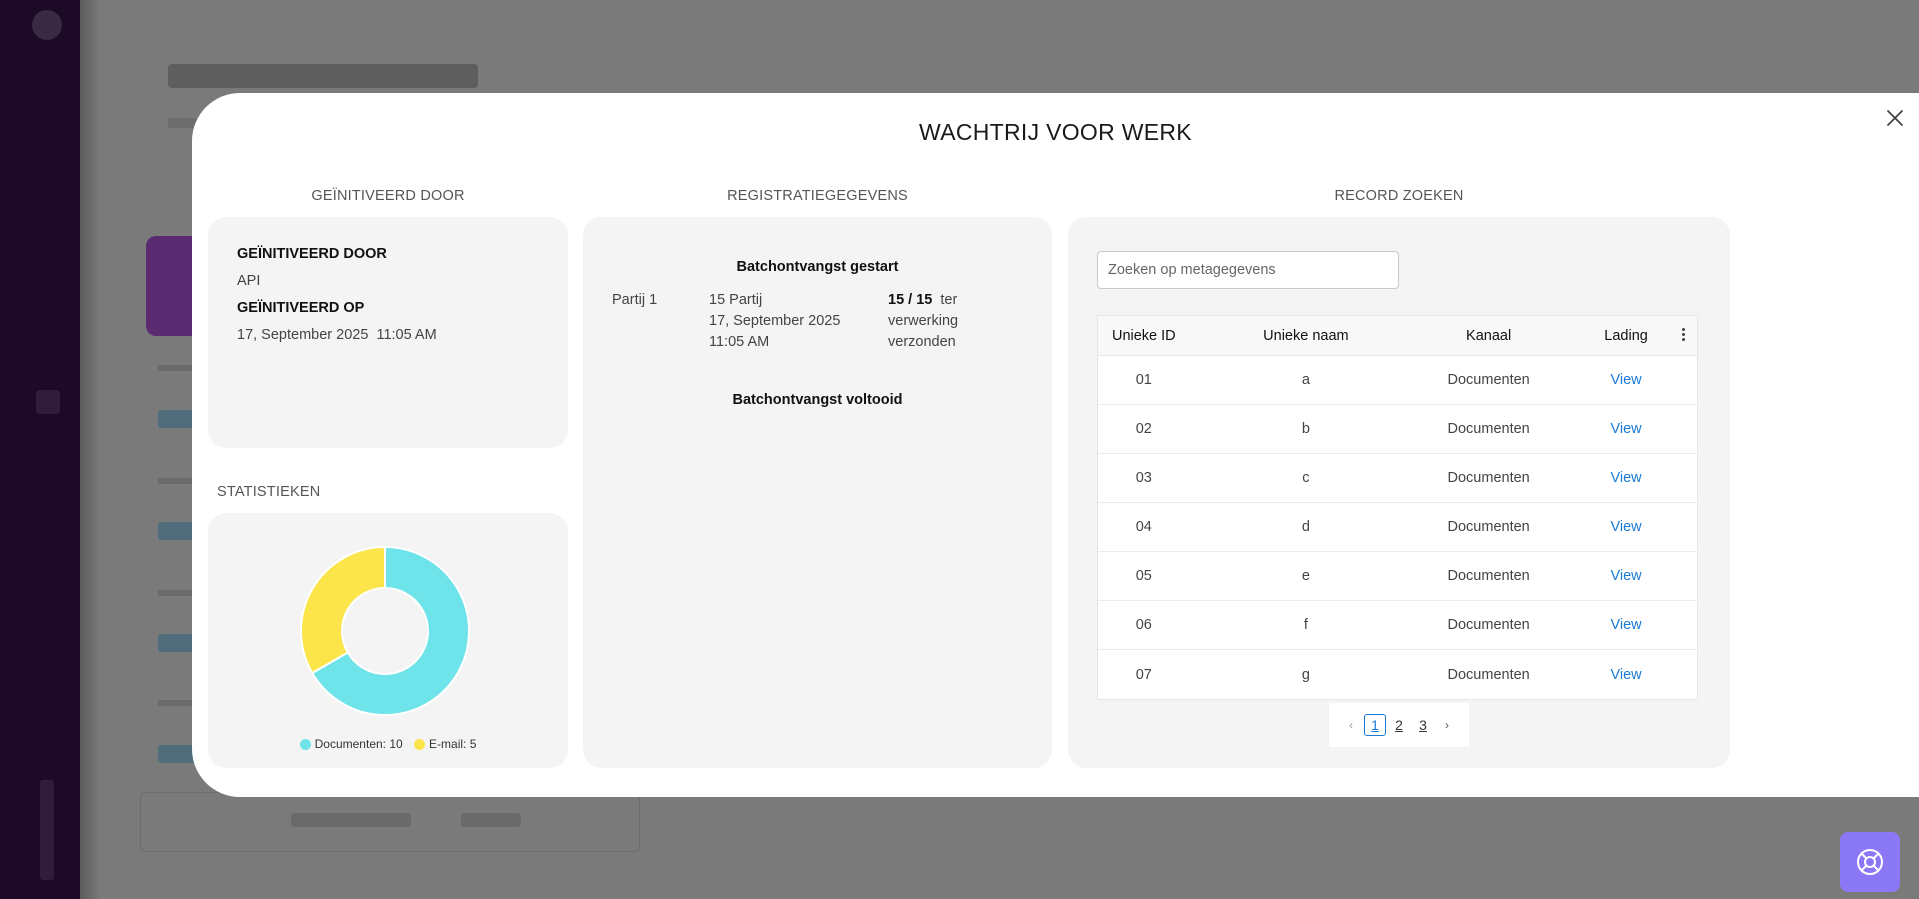 The image size is (1919, 899). Describe the element at coordinates (90, 449) in the screenshot. I see `sidebar-shadow` at that location.